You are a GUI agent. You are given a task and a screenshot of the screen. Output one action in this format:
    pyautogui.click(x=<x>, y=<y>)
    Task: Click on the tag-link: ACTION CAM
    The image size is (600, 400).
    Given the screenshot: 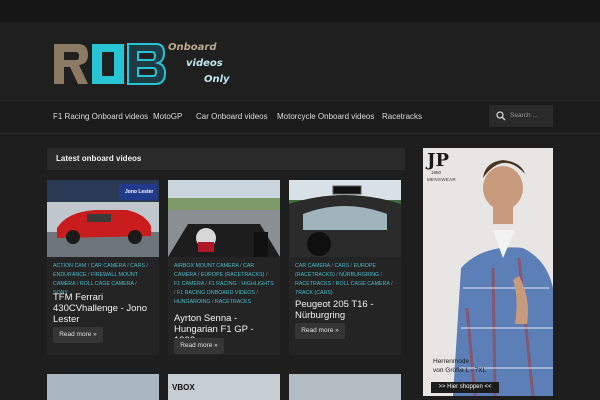 What is the action you would take?
    pyautogui.click(x=69, y=266)
    